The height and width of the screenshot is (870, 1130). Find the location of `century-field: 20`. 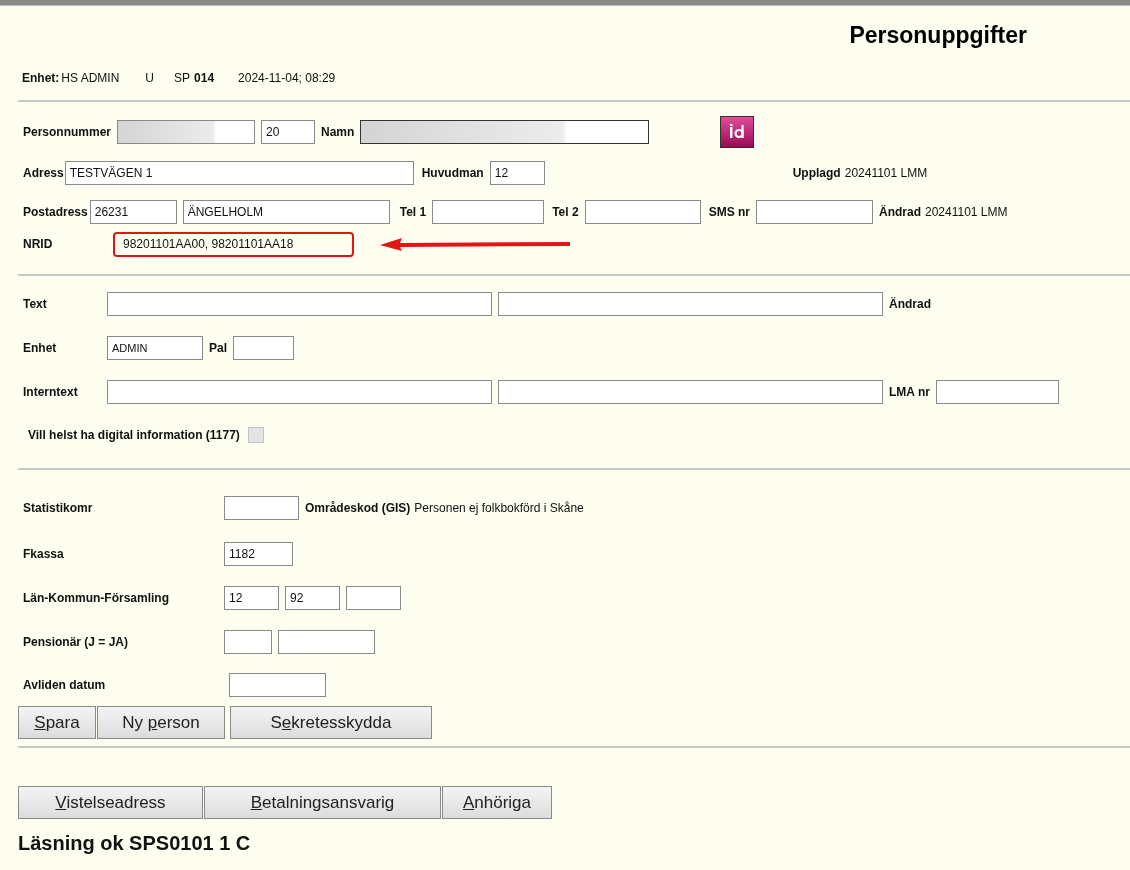

century-field: 20 is located at coordinates (288, 132).